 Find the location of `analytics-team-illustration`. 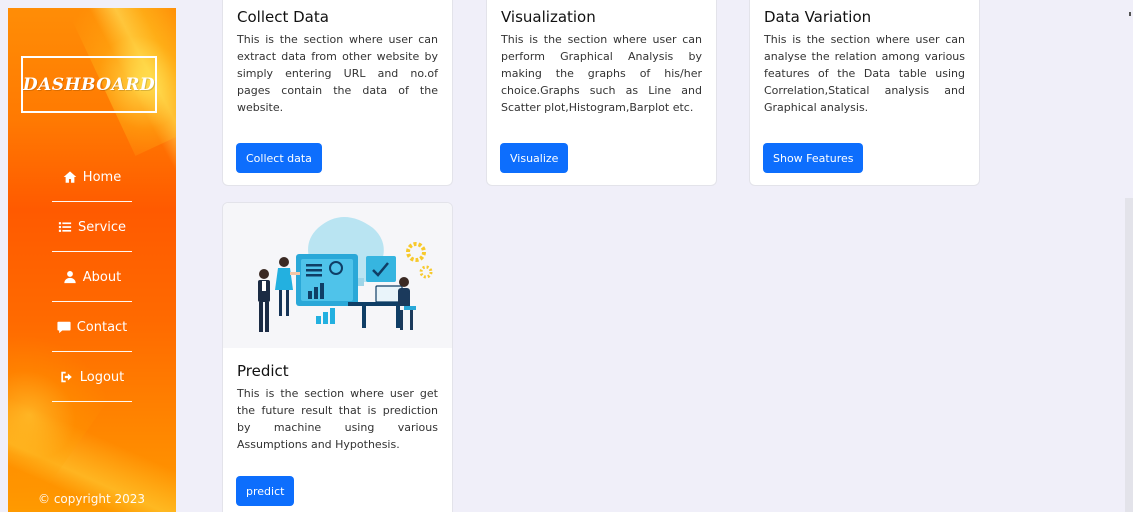

analytics-team-illustration is located at coordinates (344, 274).